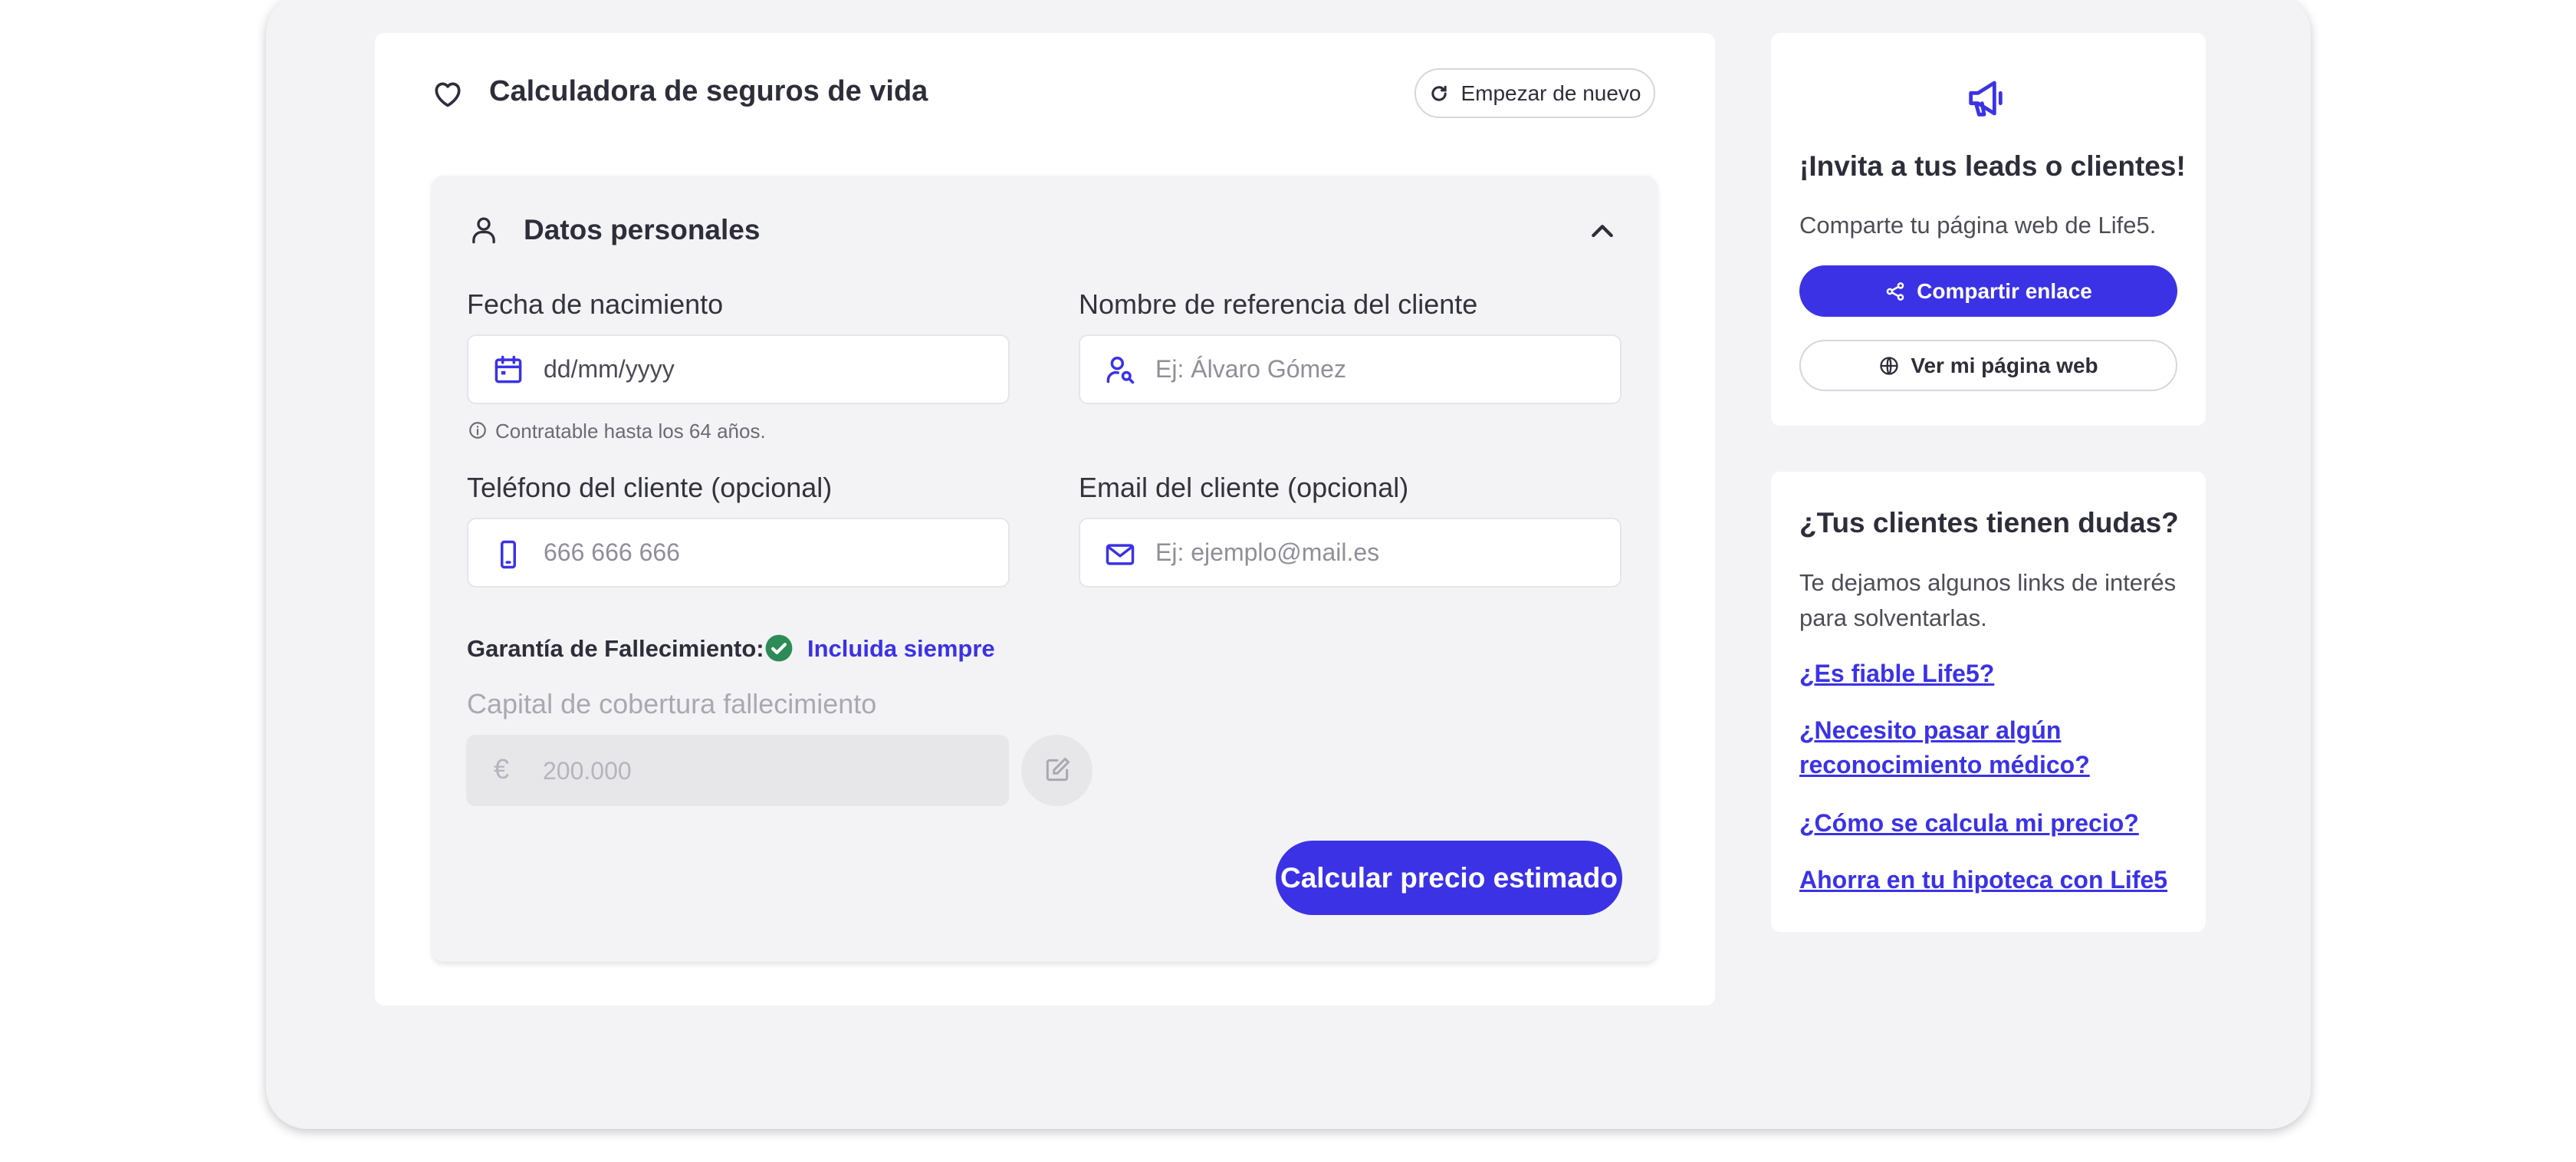 This screenshot has height=1162, width=2576. What do you see at coordinates (484, 230) in the screenshot?
I see `user-icon` at bounding box center [484, 230].